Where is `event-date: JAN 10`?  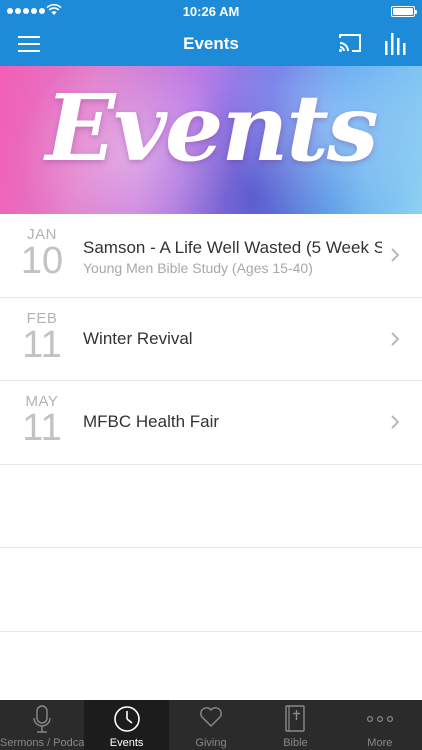 event-date: JAN 10 is located at coordinates (42, 254).